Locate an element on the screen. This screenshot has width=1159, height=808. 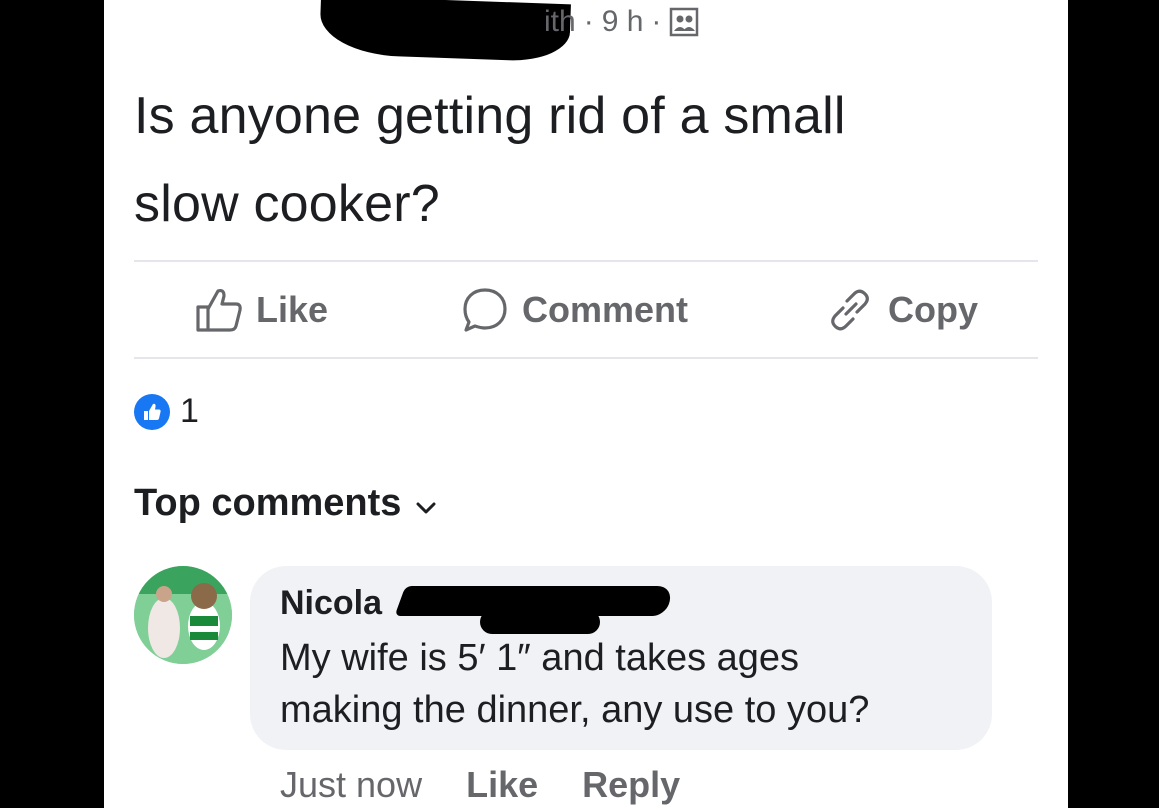
post-text-line: Is anyone getting rid of a small is located at coordinates (490, 116).